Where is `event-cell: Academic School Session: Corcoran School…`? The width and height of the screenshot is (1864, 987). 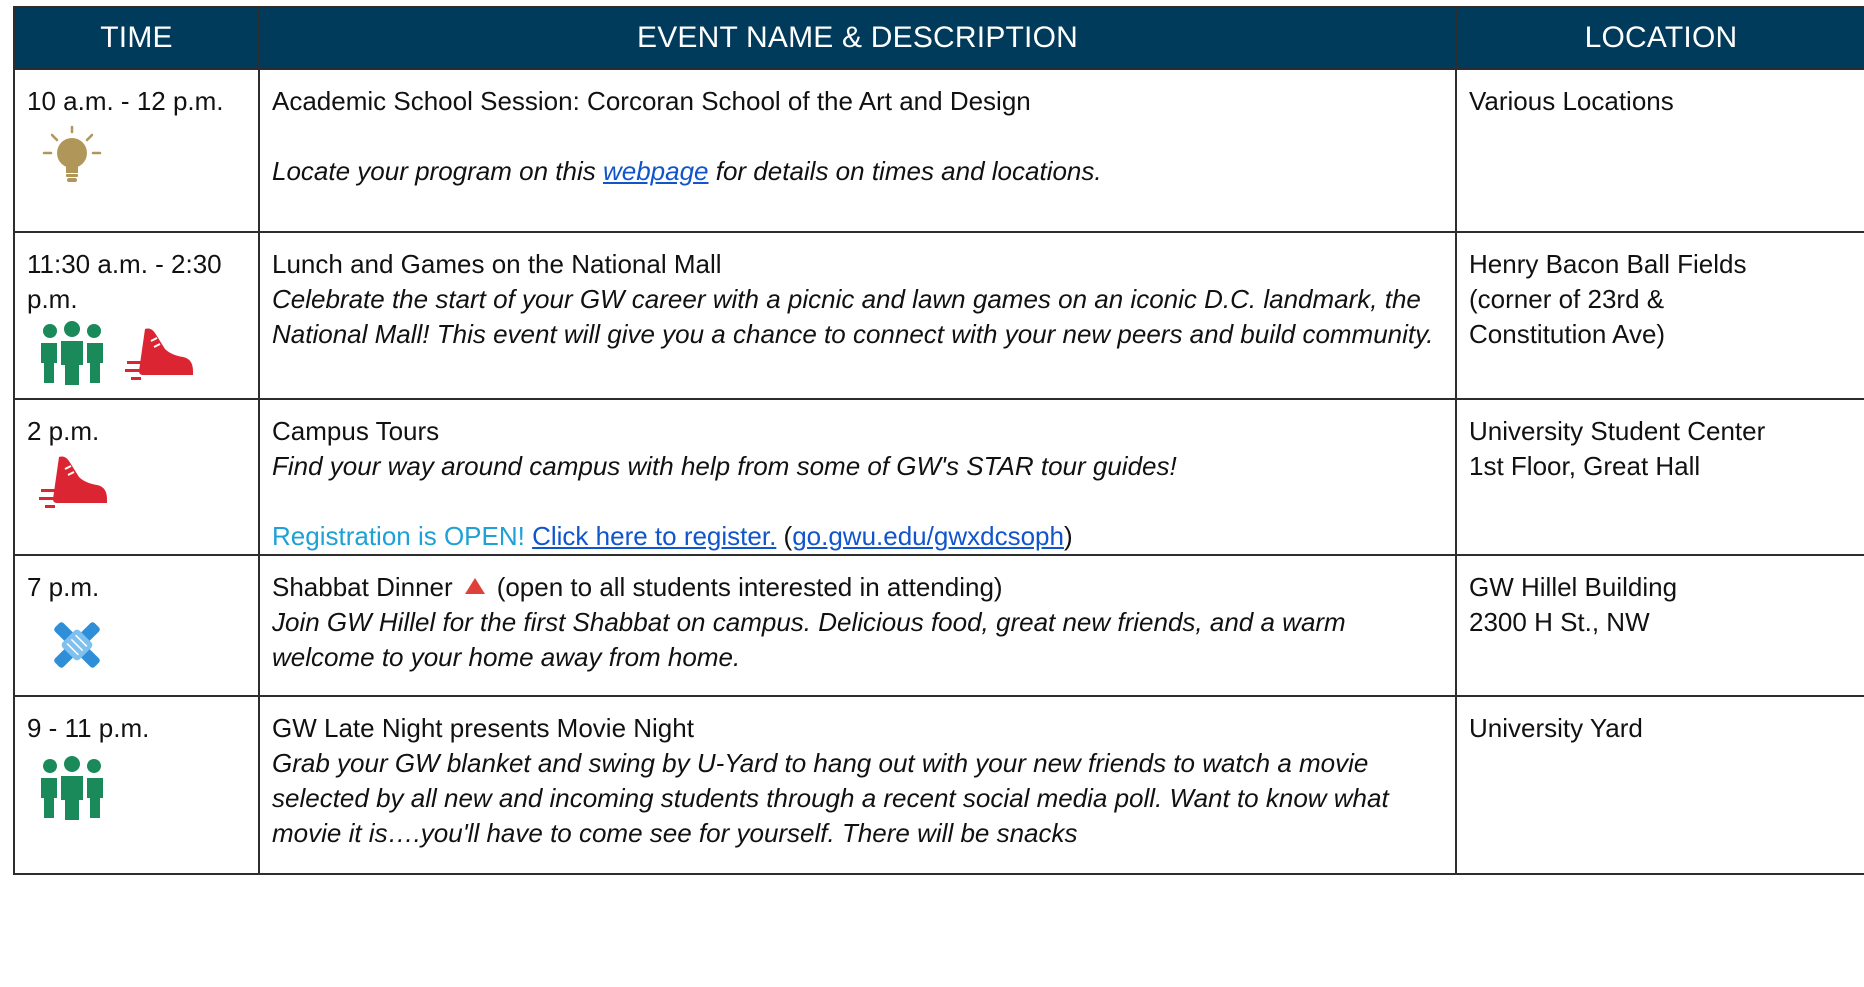
event-cell: Academic School Session: Corcoran School… is located at coordinates (857, 150).